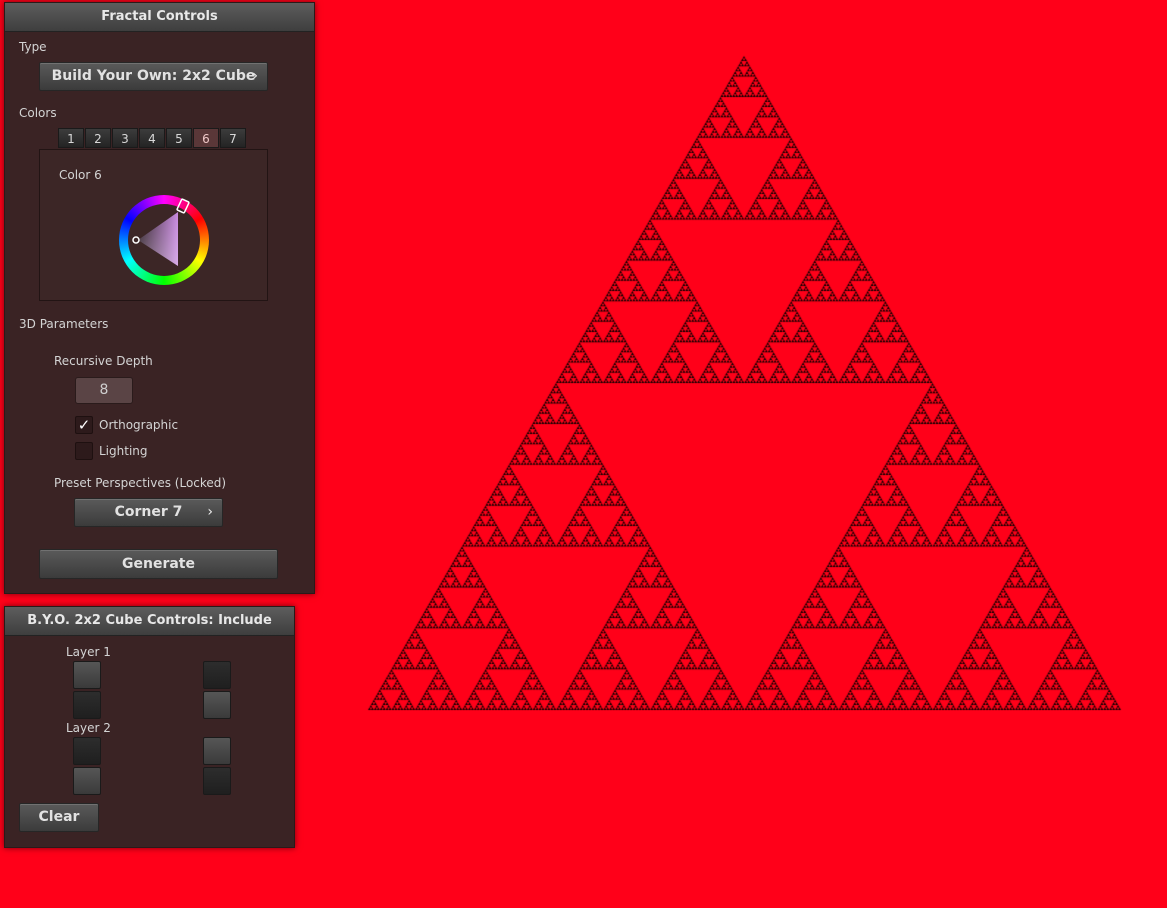  Describe the element at coordinates (64, 324) in the screenshot. I see `params-label: 3D Parameters` at that location.